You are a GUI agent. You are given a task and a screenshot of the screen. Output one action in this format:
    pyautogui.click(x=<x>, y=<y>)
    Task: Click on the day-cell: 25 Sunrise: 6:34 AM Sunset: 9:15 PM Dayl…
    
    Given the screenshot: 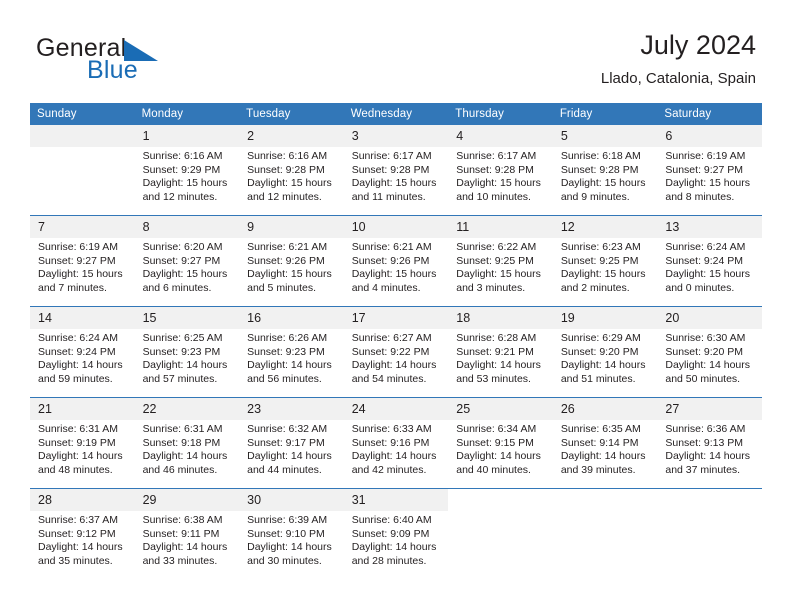 What is the action you would take?
    pyautogui.click(x=500, y=443)
    